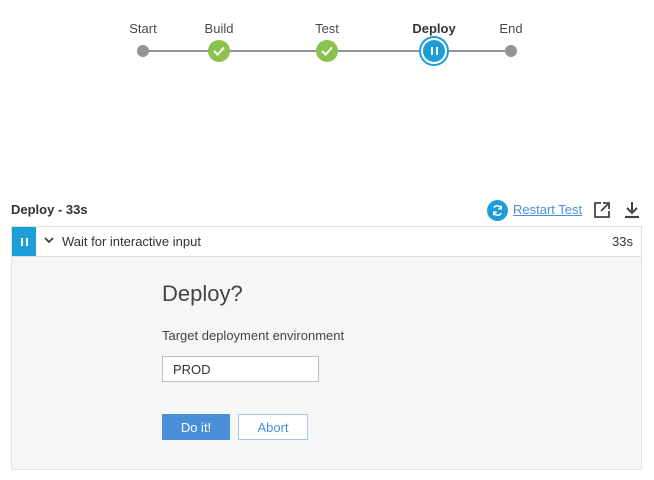 This screenshot has width=654, height=480. Describe the element at coordinates (273, 51) in the screenshot. I see `connector-build-test` at that location.